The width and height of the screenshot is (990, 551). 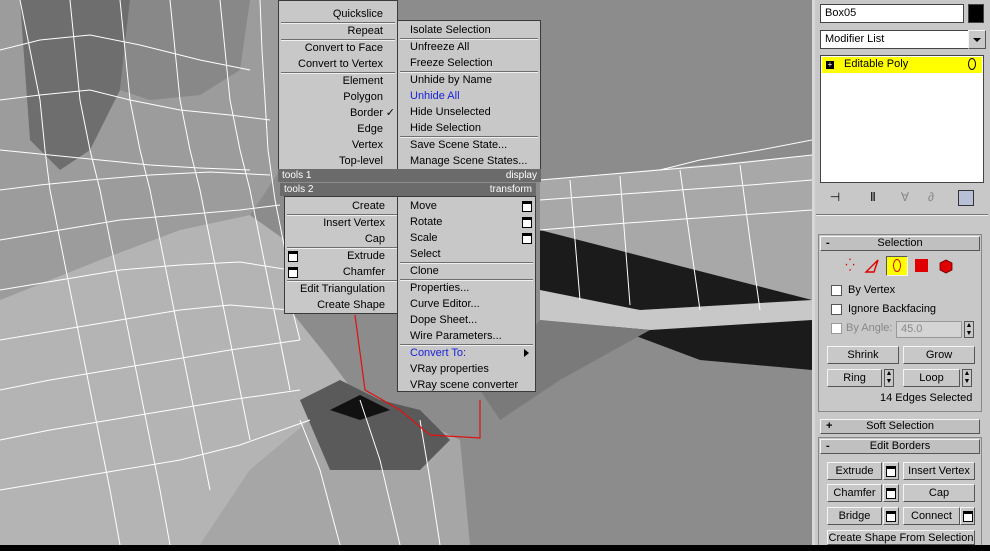 I want to click on subobject-vertex-icon: ⁛, so click(x=850, y=266).